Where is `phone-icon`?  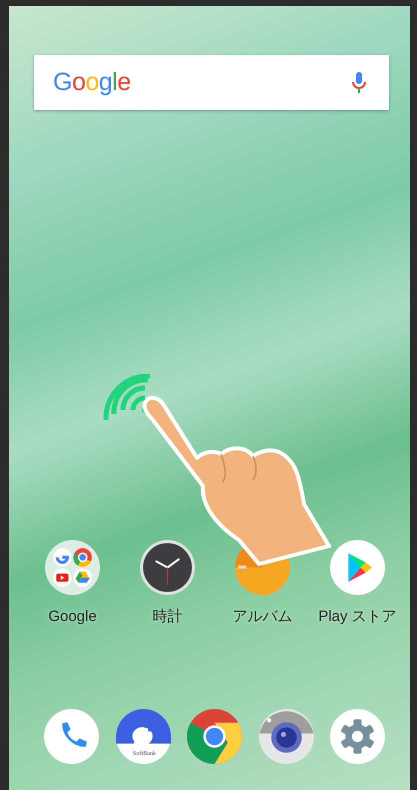 phone-icon is located at coordinates (71, 736).